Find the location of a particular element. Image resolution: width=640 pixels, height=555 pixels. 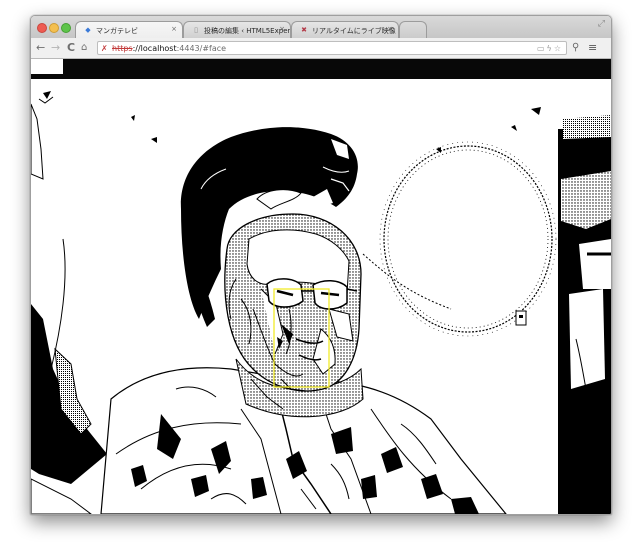

forward-arrow-icon: → is located at coordinates (55, 47).